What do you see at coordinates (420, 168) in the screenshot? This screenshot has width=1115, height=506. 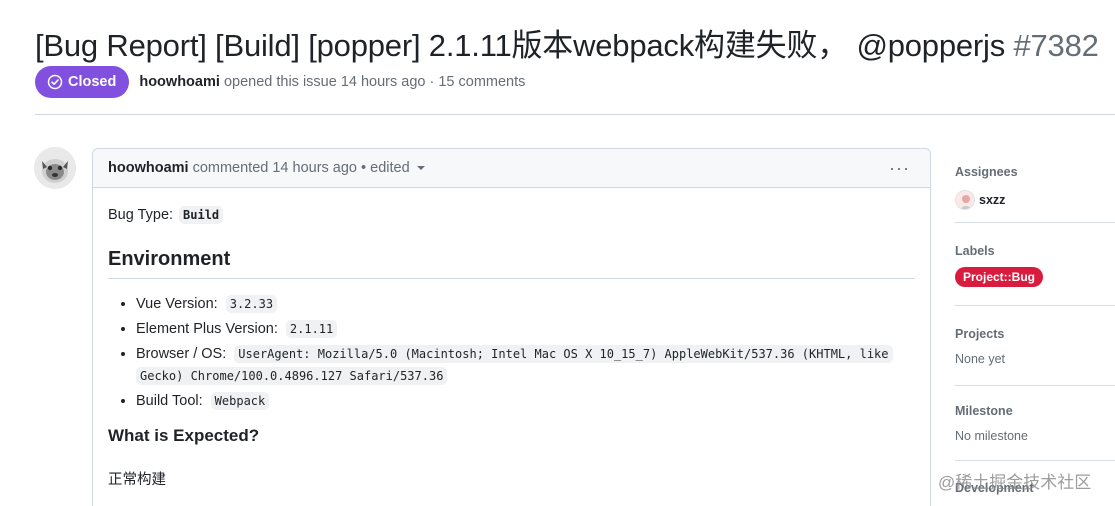 I see `chevron-down-icon` at bounding box center [420, 168].